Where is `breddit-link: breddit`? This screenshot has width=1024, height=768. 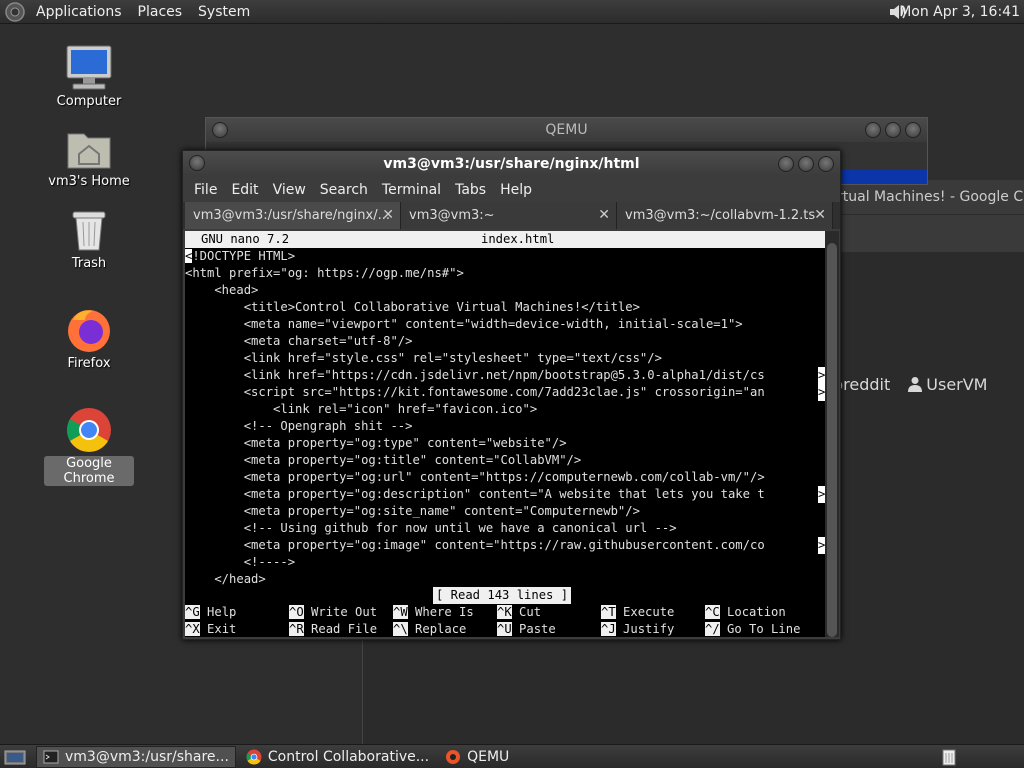 breddit-link: breddit is located at coordinates (861, 384).